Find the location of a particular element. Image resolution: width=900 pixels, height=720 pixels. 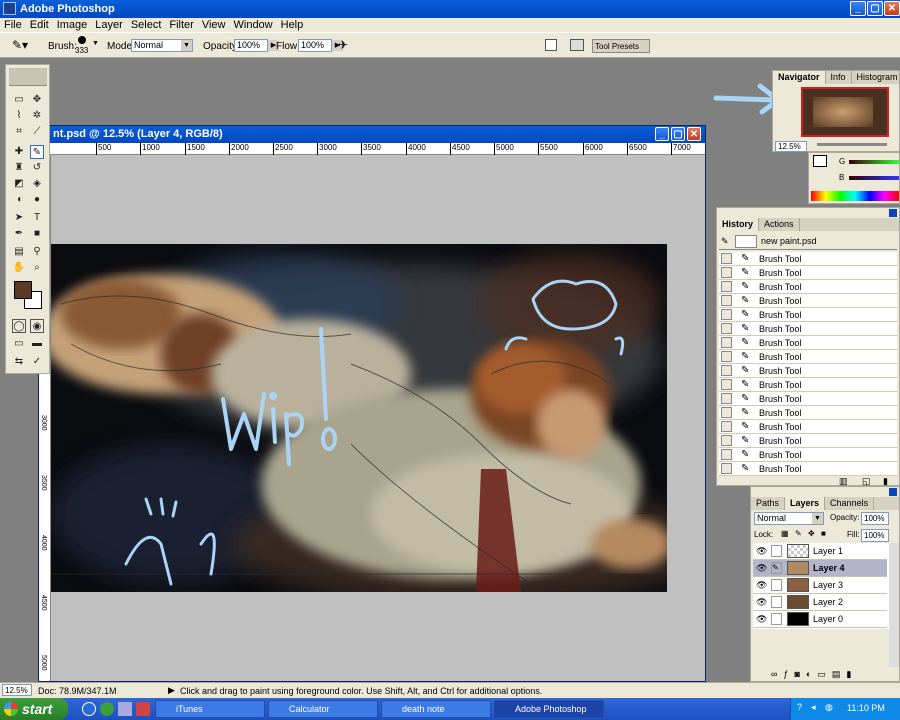

mode-select: Normal ▼ is located at coordinates (162, 45).